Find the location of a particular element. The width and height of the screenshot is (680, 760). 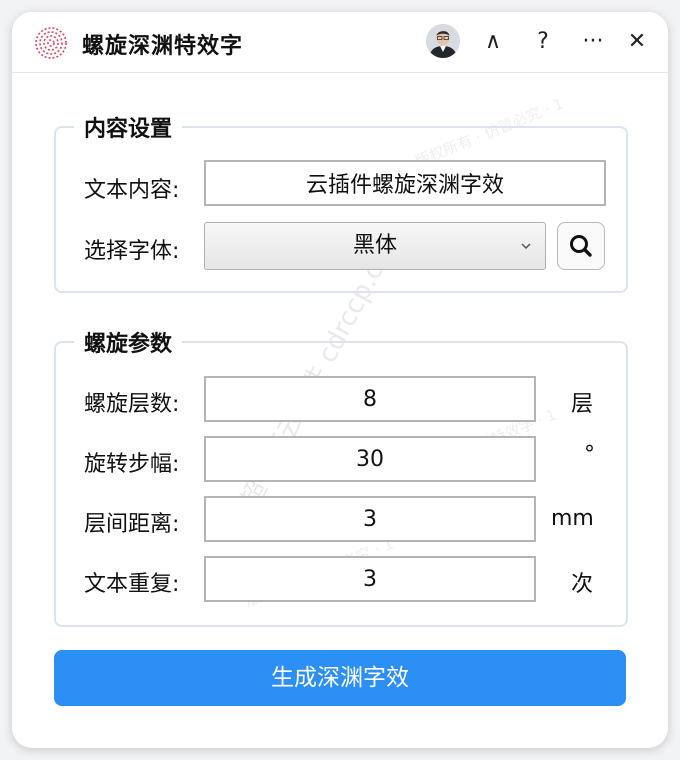

user-avatar-icon is located at coordinates (443, 41).